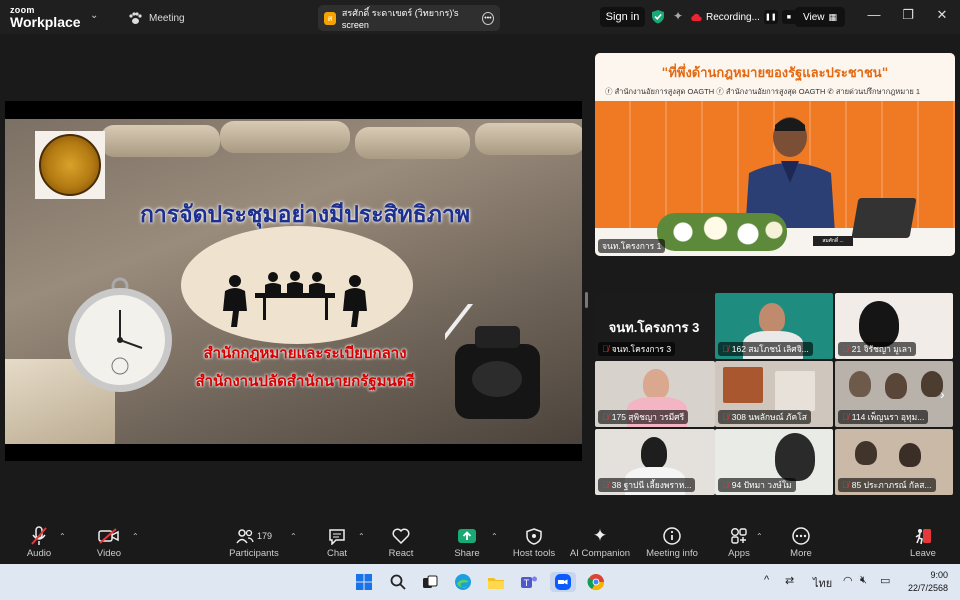  What do you see at coordinates (529, 582) in the screenshot?
I see `teams-icon: T` at bounding box center [529, 582].